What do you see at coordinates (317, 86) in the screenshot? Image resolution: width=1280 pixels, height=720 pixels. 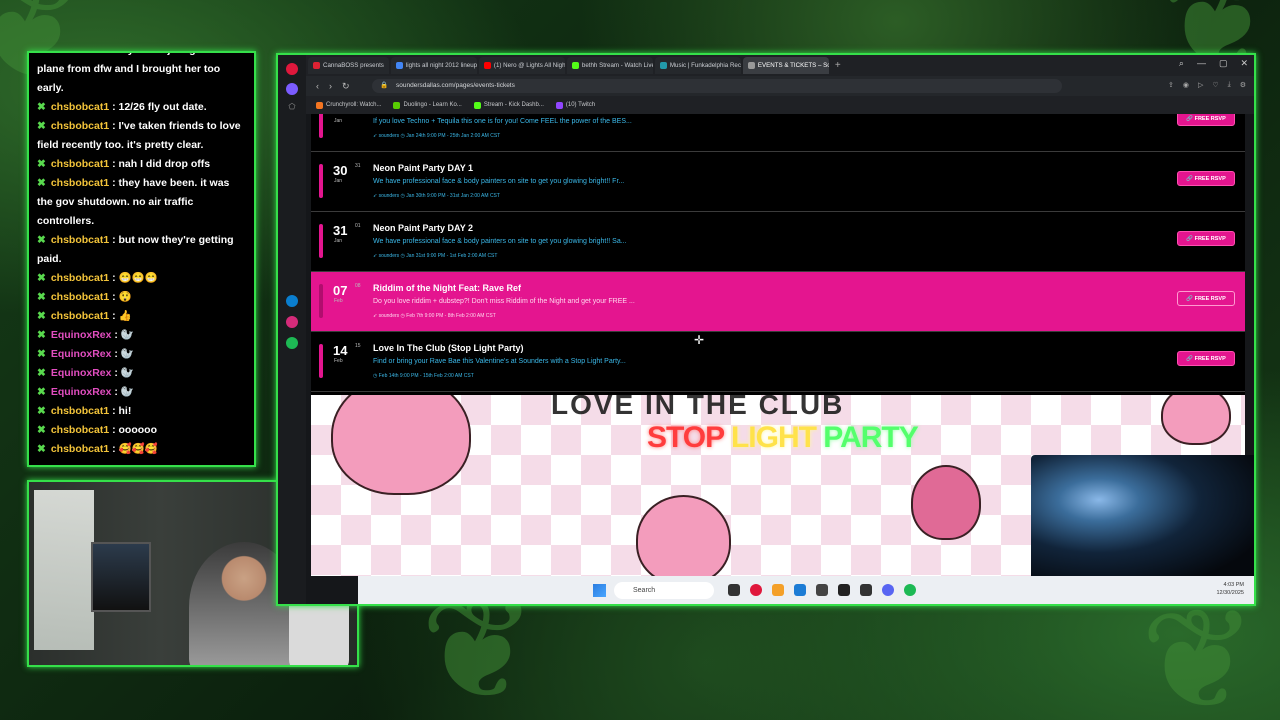 I see `back-icon: ‹` at bounding box center [317, 86].